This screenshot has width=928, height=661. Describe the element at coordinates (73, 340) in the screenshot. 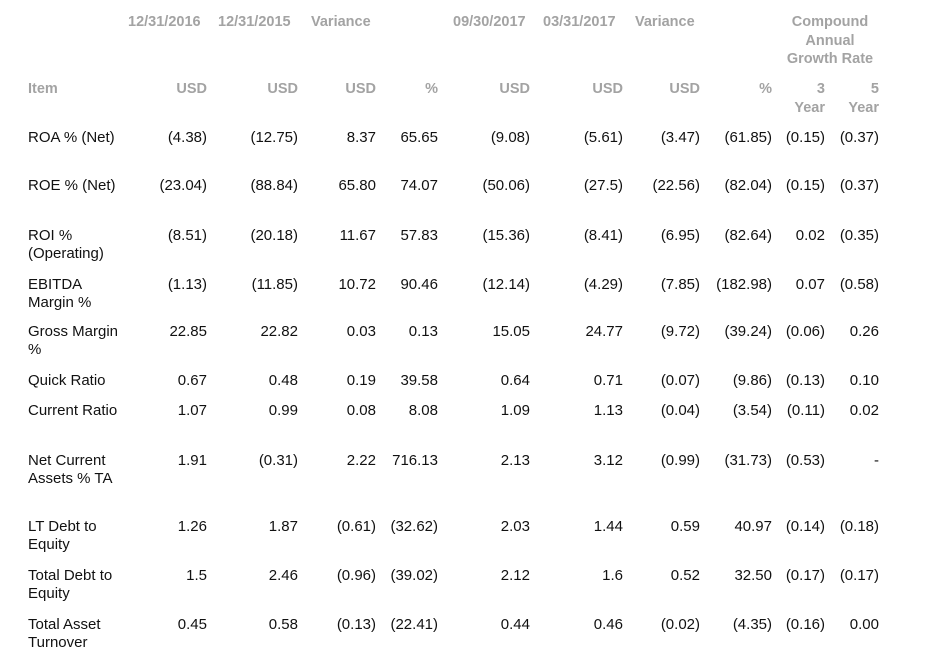

I see `row-label: Gross Margin %` at that location.